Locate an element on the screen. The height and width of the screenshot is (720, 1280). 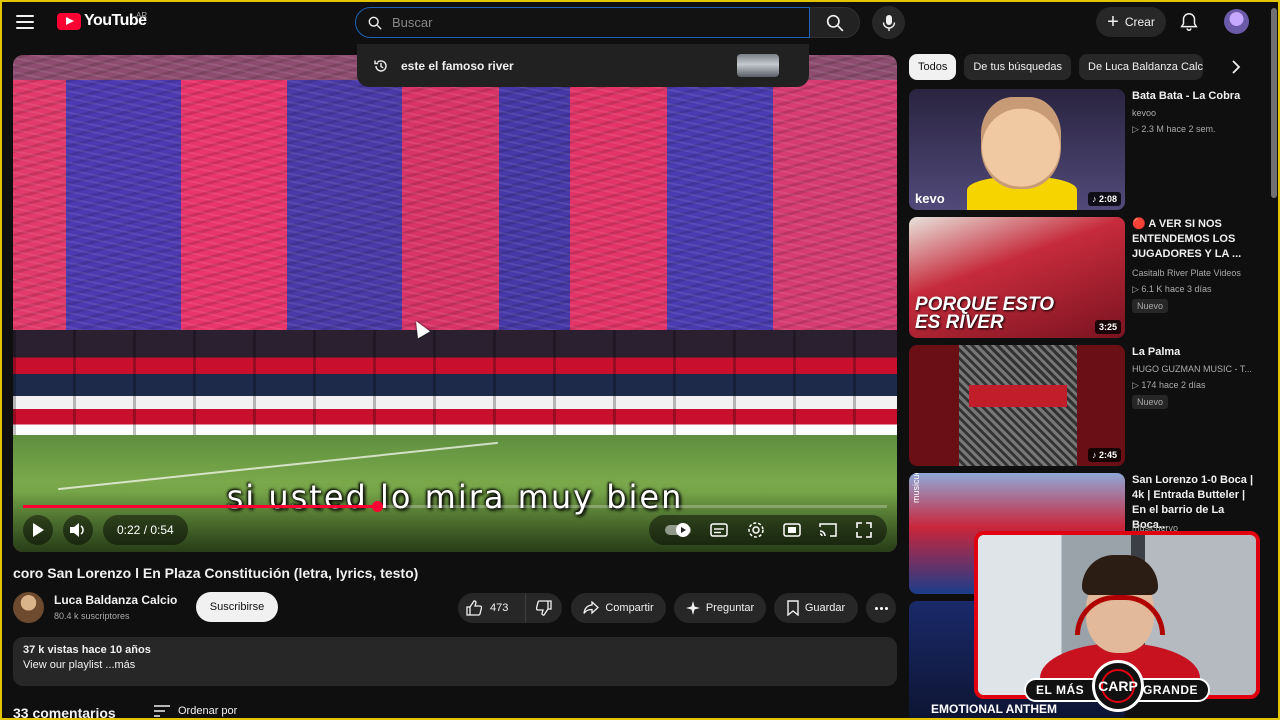
save-button: Guardar is located at coordinates (816, 608).